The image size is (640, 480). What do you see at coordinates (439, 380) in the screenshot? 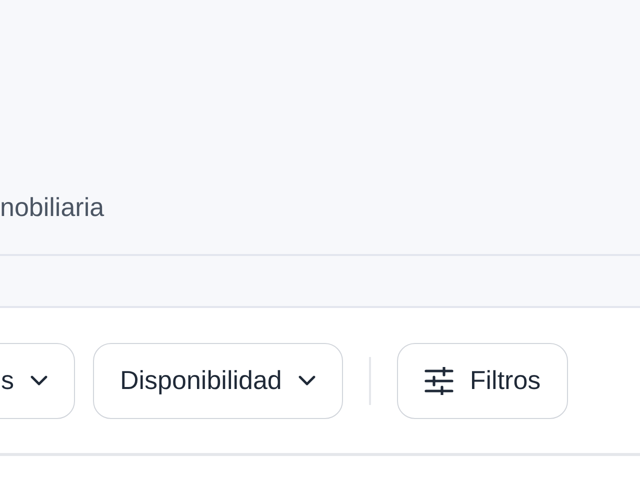
I see `sliders-icon` at bounding box center [439, 380].